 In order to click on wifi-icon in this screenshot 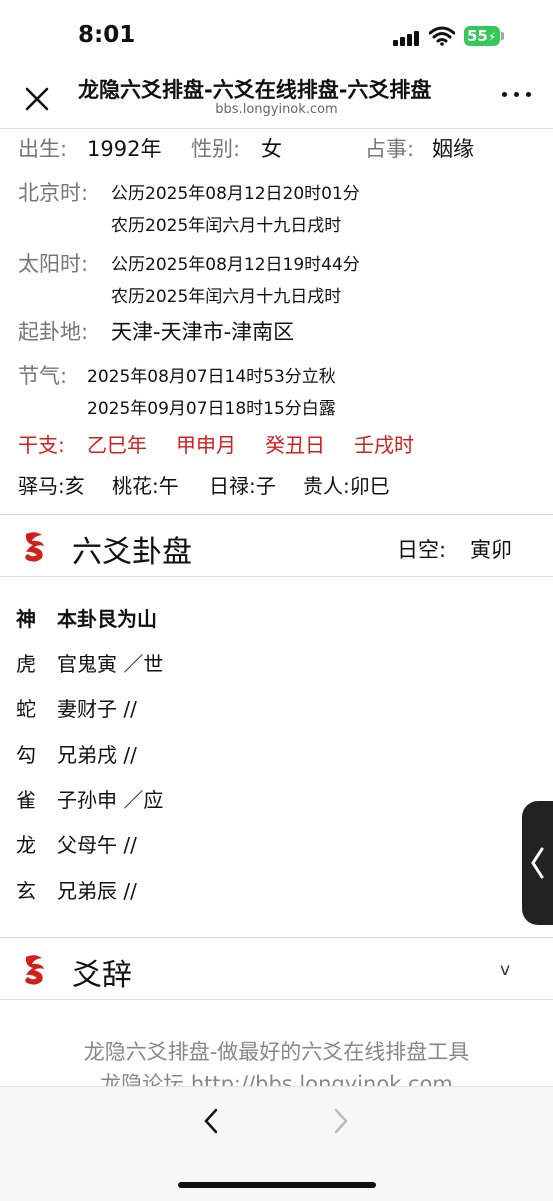, I will do `click(442, 36)`.